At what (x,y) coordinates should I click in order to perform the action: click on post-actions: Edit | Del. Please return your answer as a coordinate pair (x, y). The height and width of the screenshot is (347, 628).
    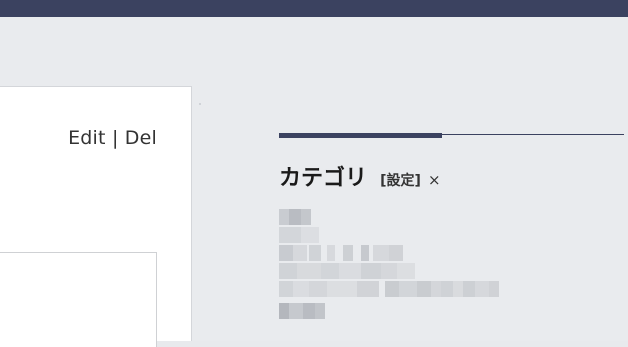
    Looking at the image, I should click on (112, 138).